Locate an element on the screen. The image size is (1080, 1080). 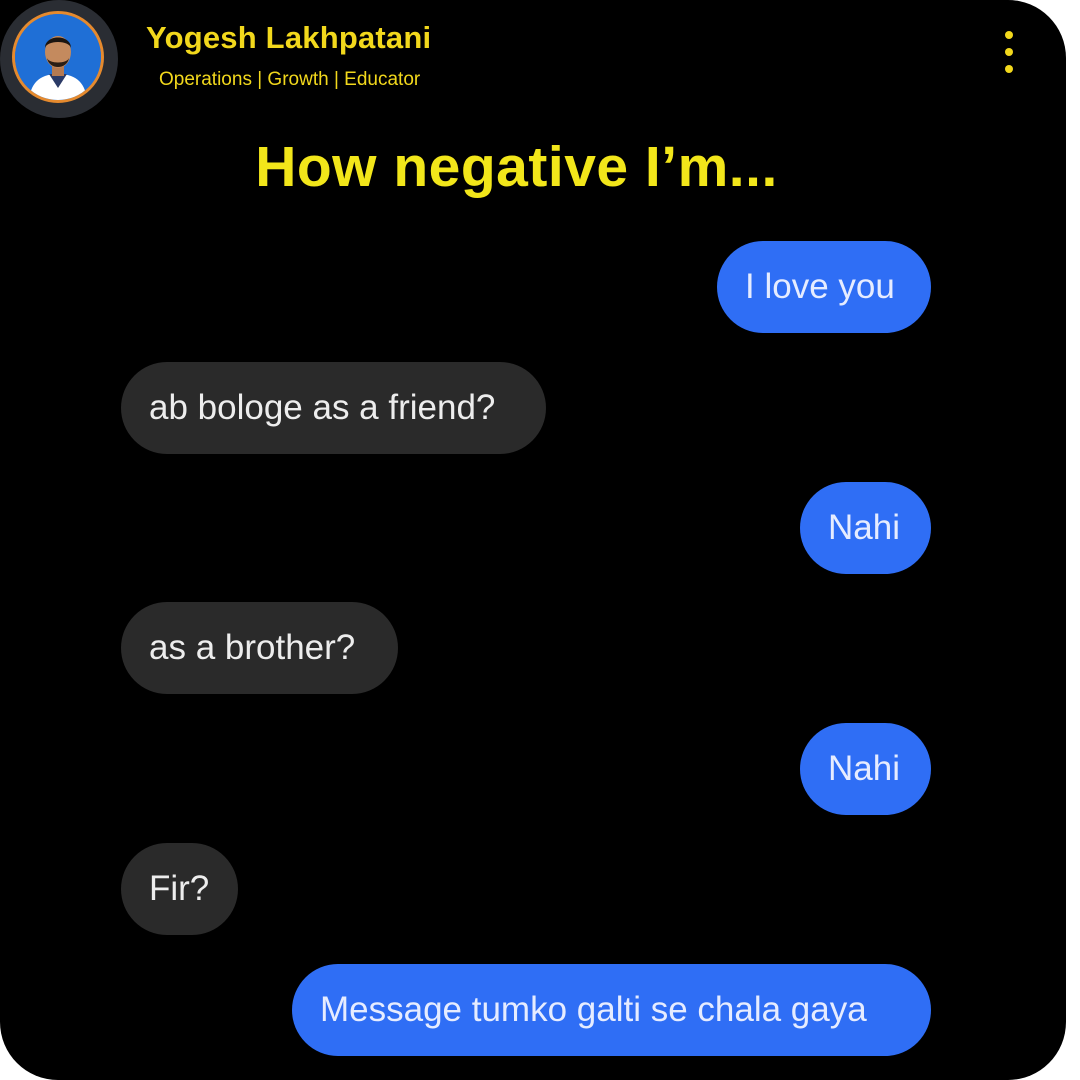
message-text: ab bologe as a friend? is located at coordinates (322, 407).